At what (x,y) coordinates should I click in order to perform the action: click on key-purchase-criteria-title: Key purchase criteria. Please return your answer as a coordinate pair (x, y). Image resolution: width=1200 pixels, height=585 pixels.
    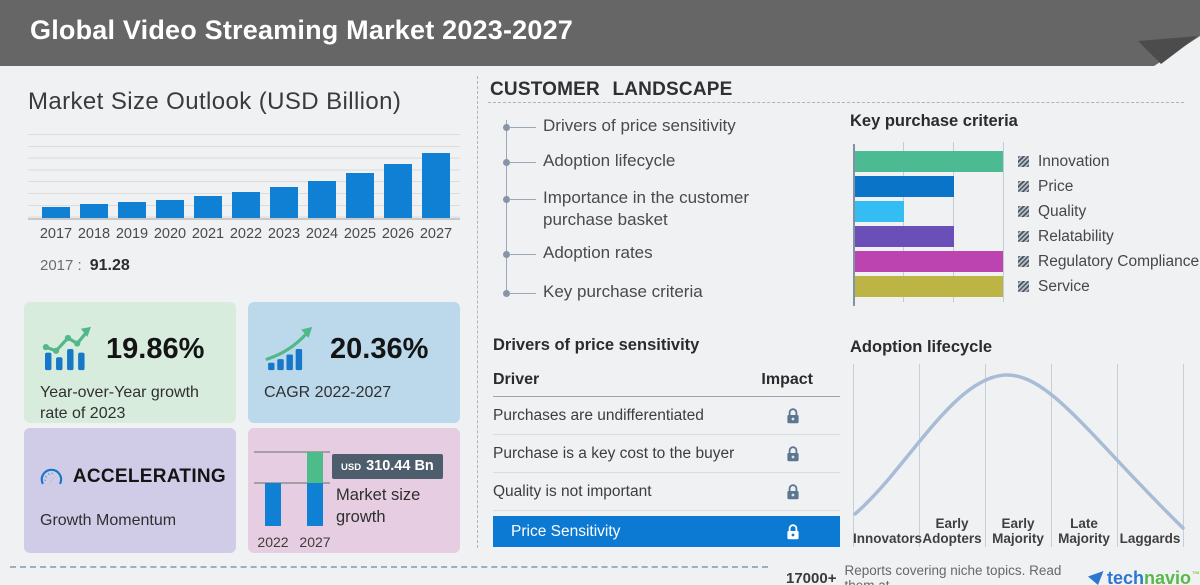
    Looking at the image, I should click on (934, 121).